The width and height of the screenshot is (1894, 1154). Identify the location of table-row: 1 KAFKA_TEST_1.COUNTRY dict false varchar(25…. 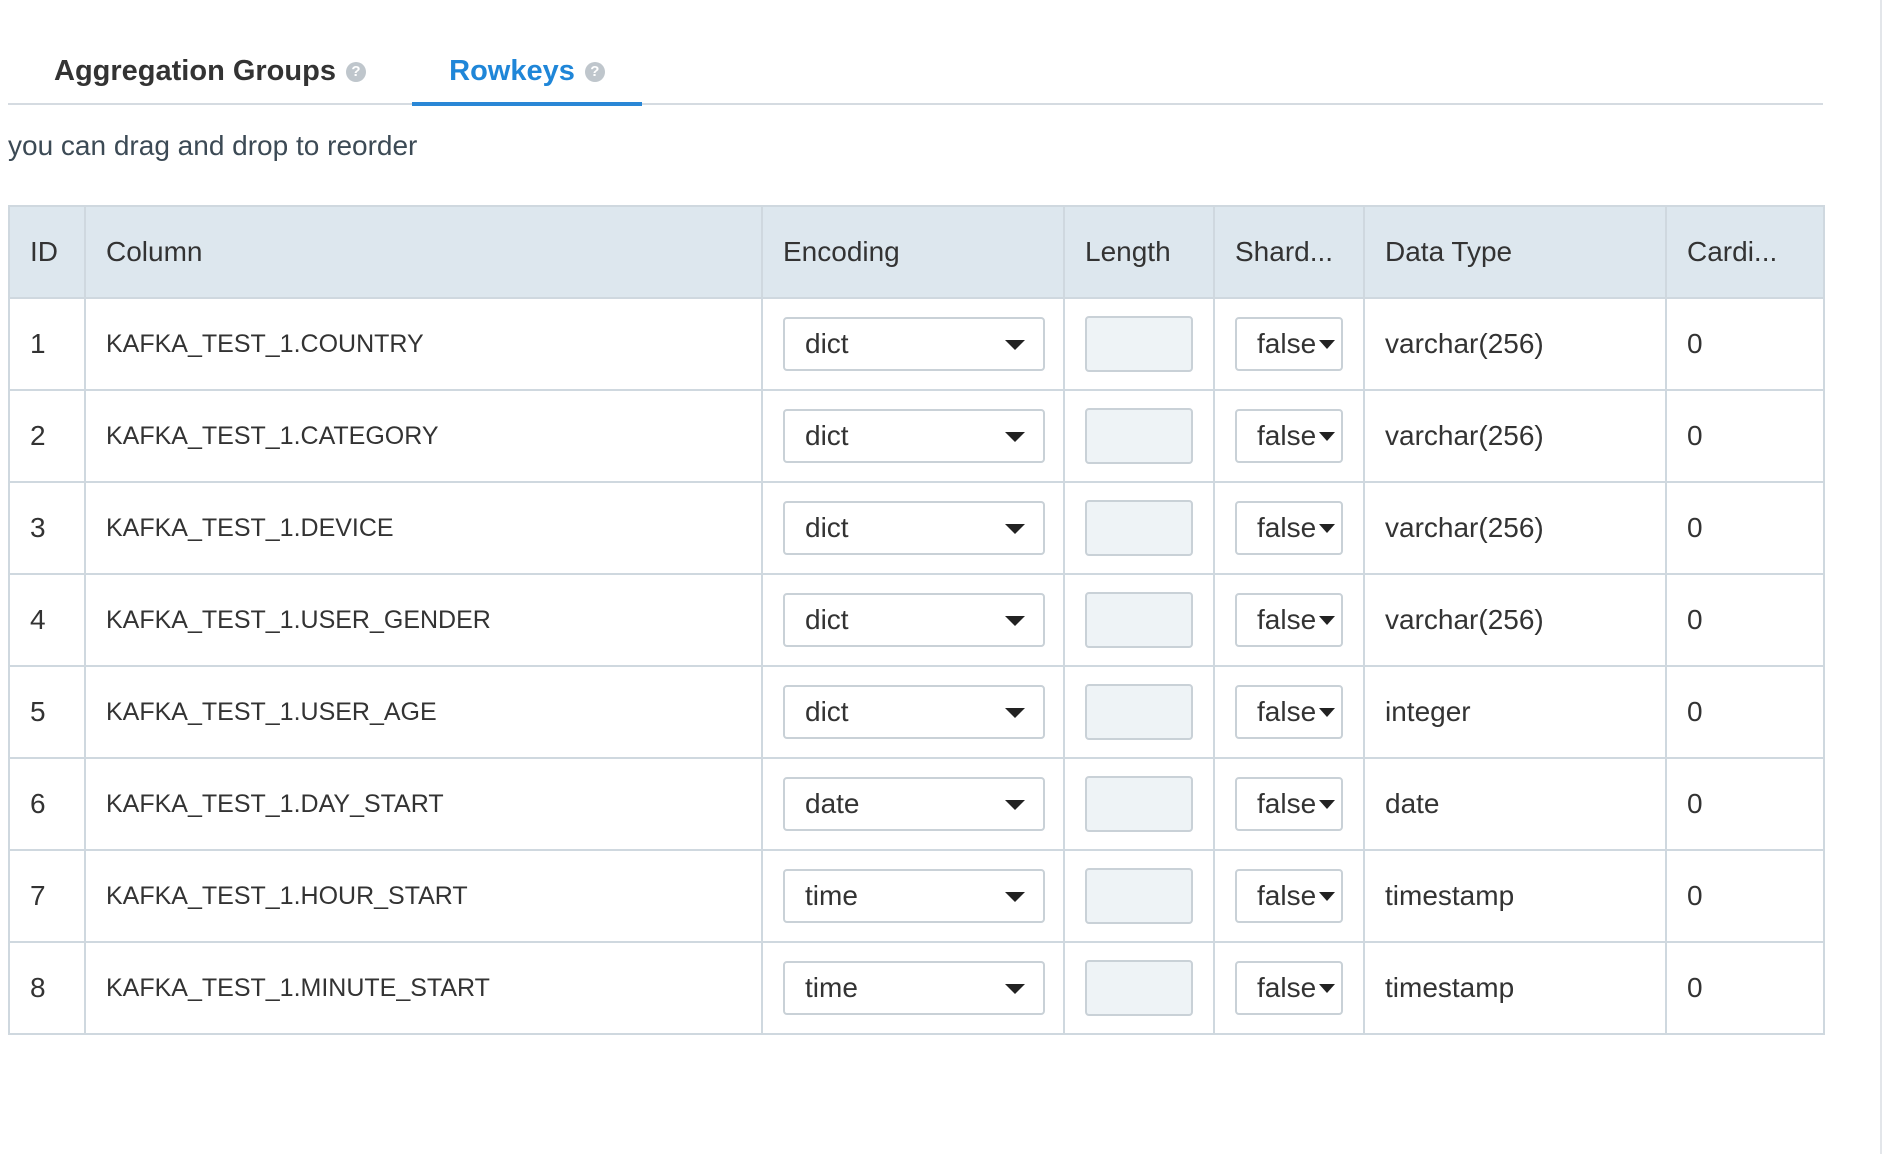
(916, 344).